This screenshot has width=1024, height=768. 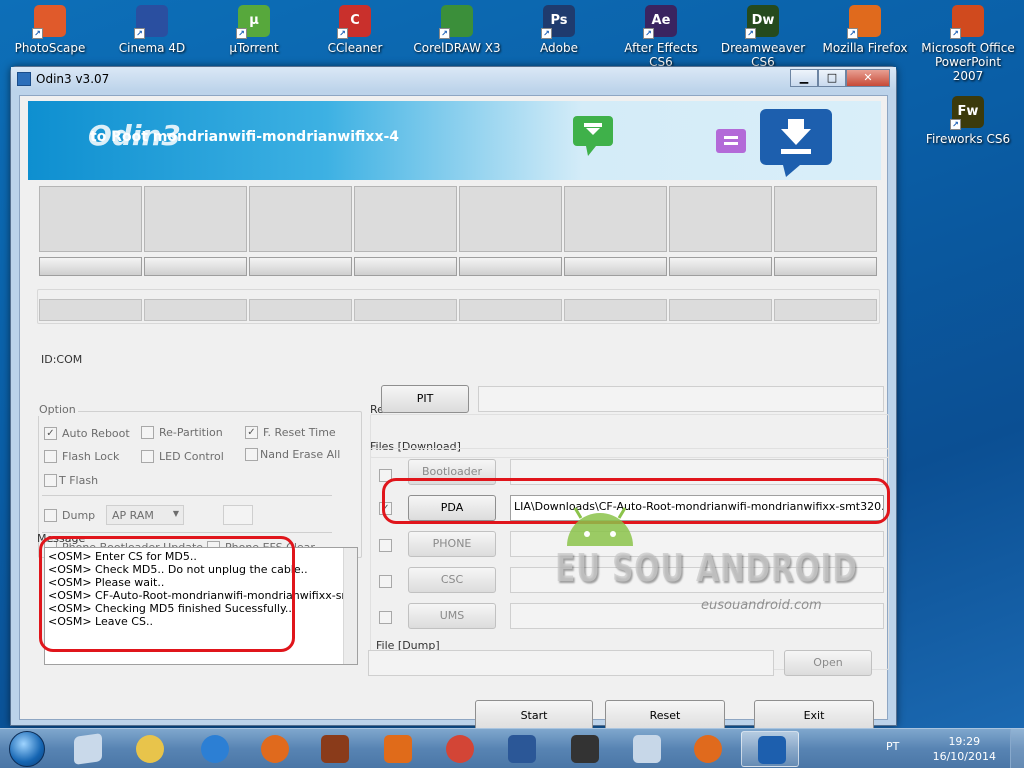 I want to click on pit-button: PIT, so click(x=425, y=399).